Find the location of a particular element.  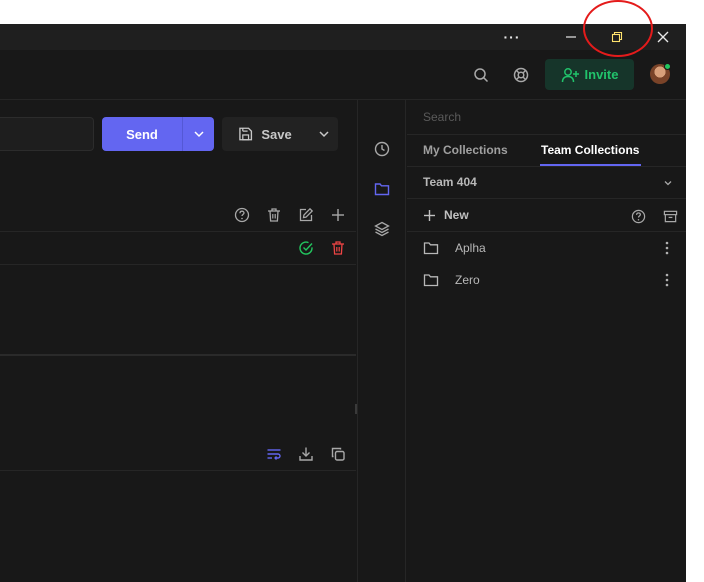

clear-all-button is located at coordinates (274, 215).